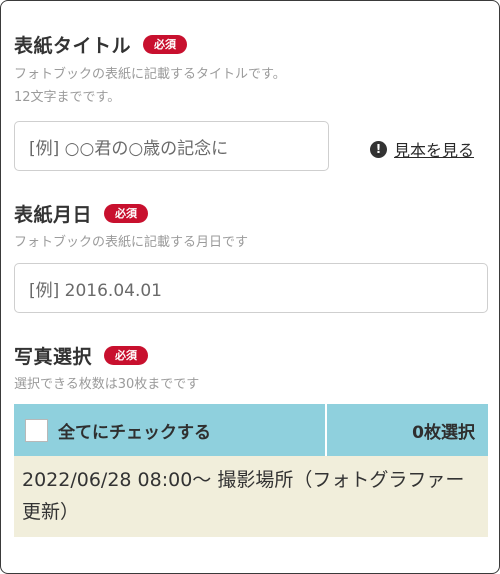 Image resolution: width=500 pixels, height=574 pixels. Describe the element at coordinates (378, 149) in the screenshot. I see `exclamation-icon: !` at that location.